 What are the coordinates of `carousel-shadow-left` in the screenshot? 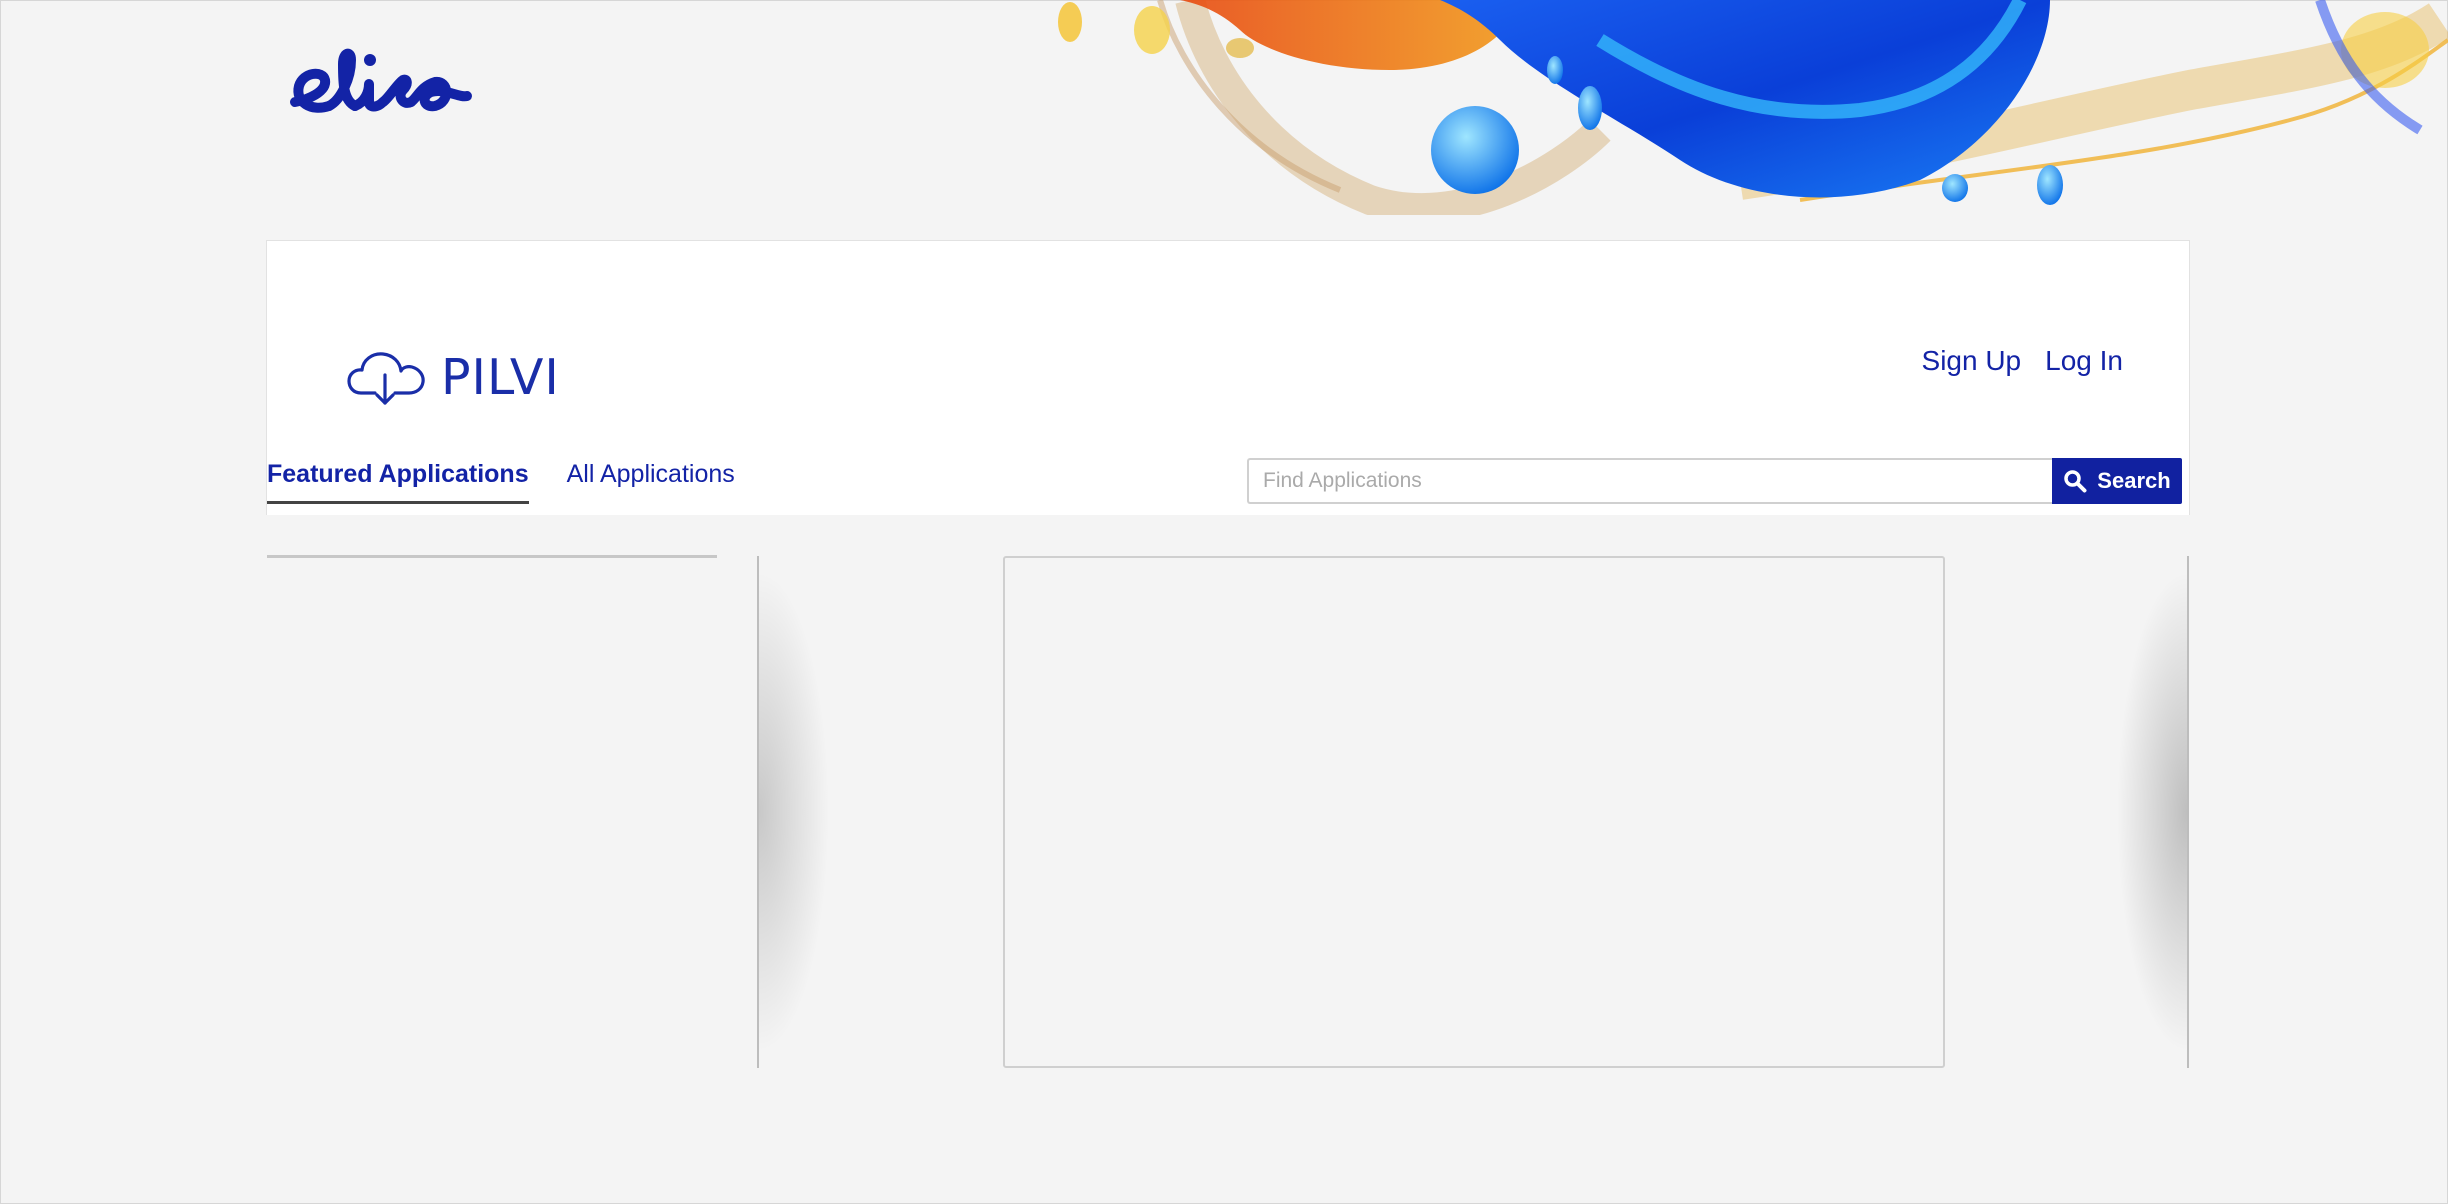 It's located at (794, 812).